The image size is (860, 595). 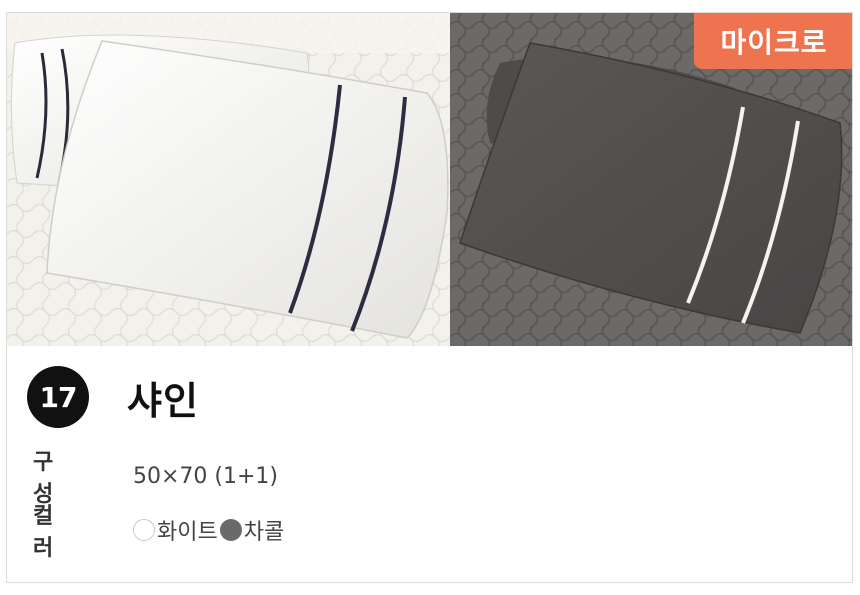 What do you see at coordinates (58, 397) in the screenshot?
I see `product-number-badge: 17` at bounding box center [58, 397].